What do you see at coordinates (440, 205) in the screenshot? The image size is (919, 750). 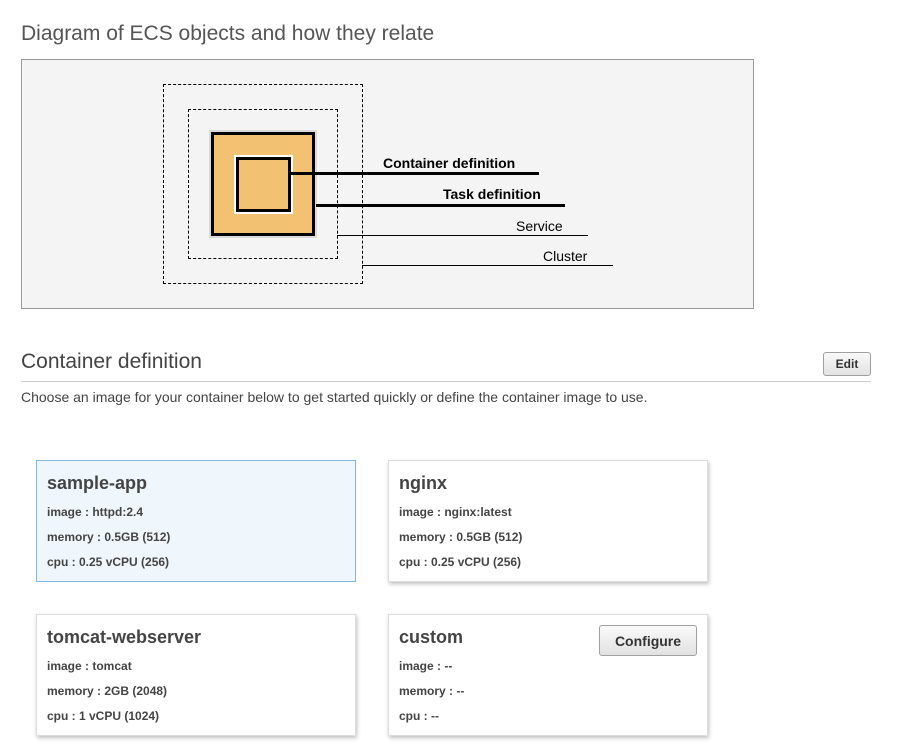 I see `task-definition-line` at bounding box center [440, 205].